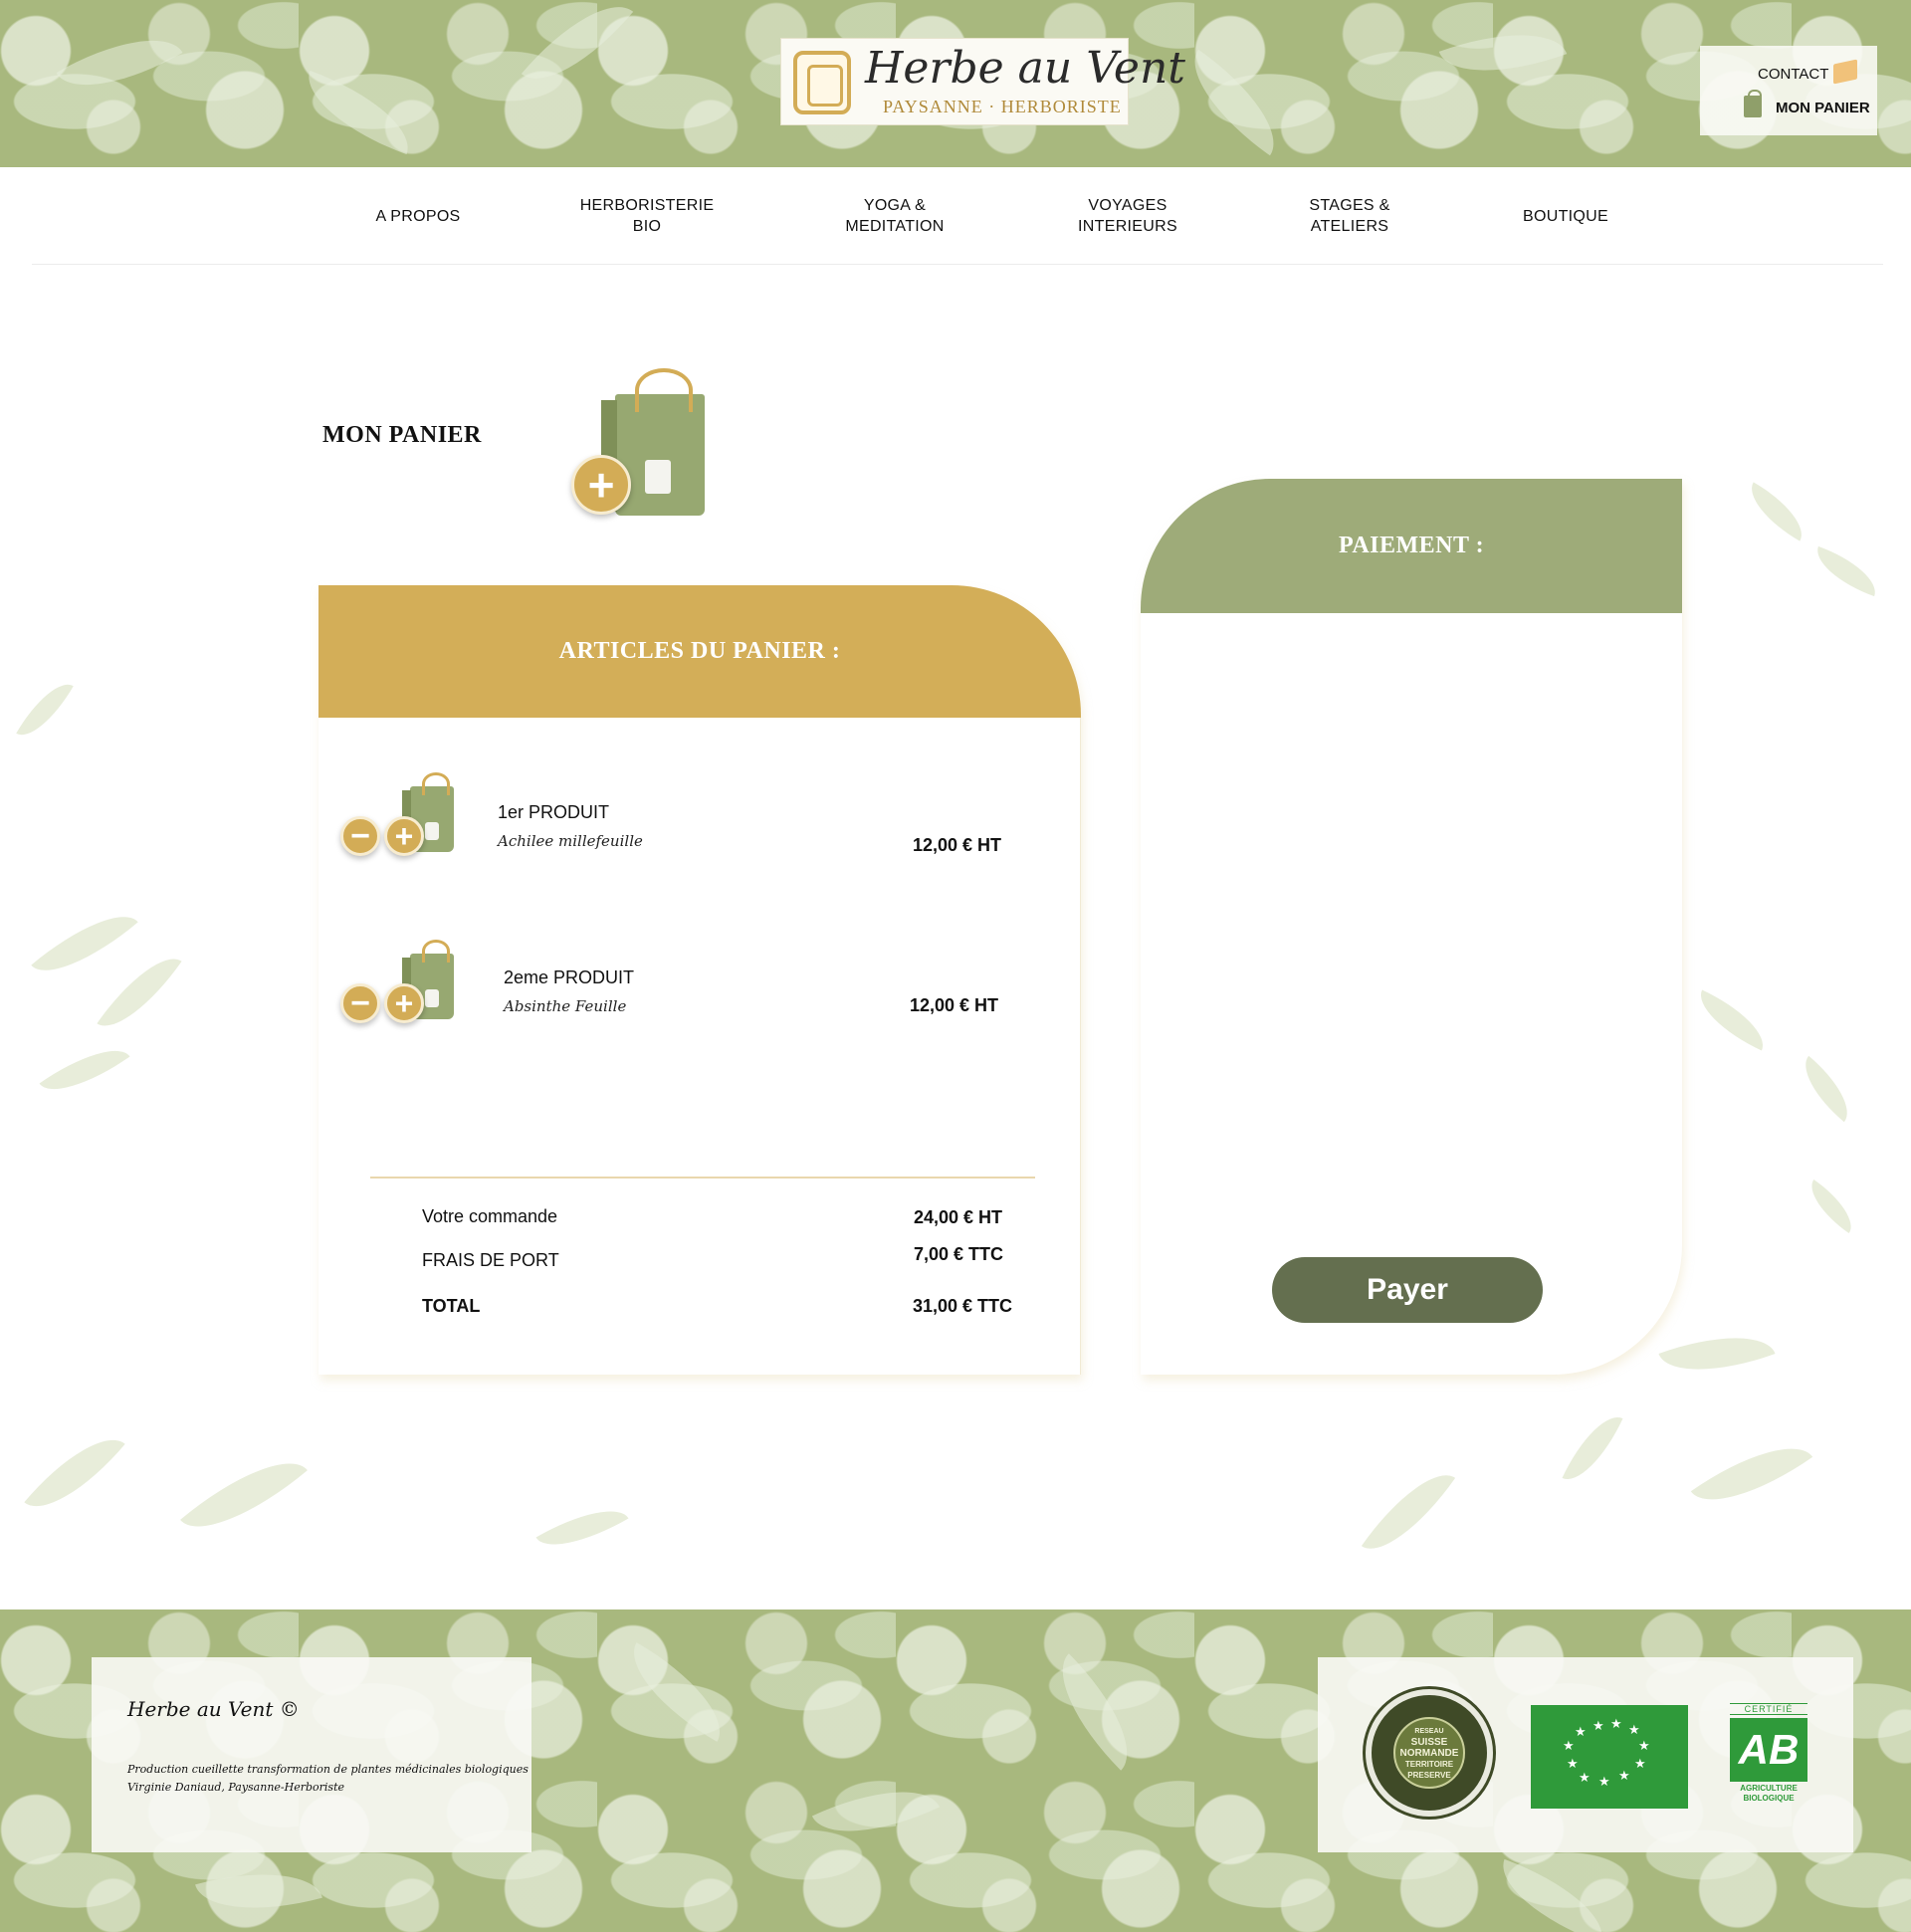 The width and height of the screenshot is (1911, 1932). Describe the element at coordinates (963, 1306) in the screenshot. I see `total-value: 31,00 € TTC` at that location.